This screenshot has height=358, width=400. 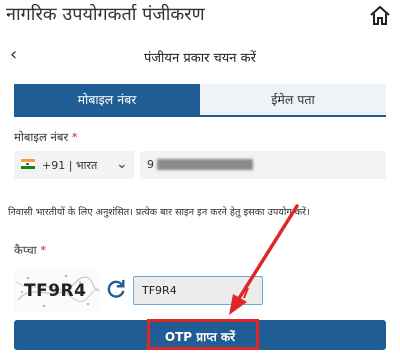 What do you see at coordinates (28, 164) in the screenshot?
I see `india-flag-icon` at bounding box center [28, 164].